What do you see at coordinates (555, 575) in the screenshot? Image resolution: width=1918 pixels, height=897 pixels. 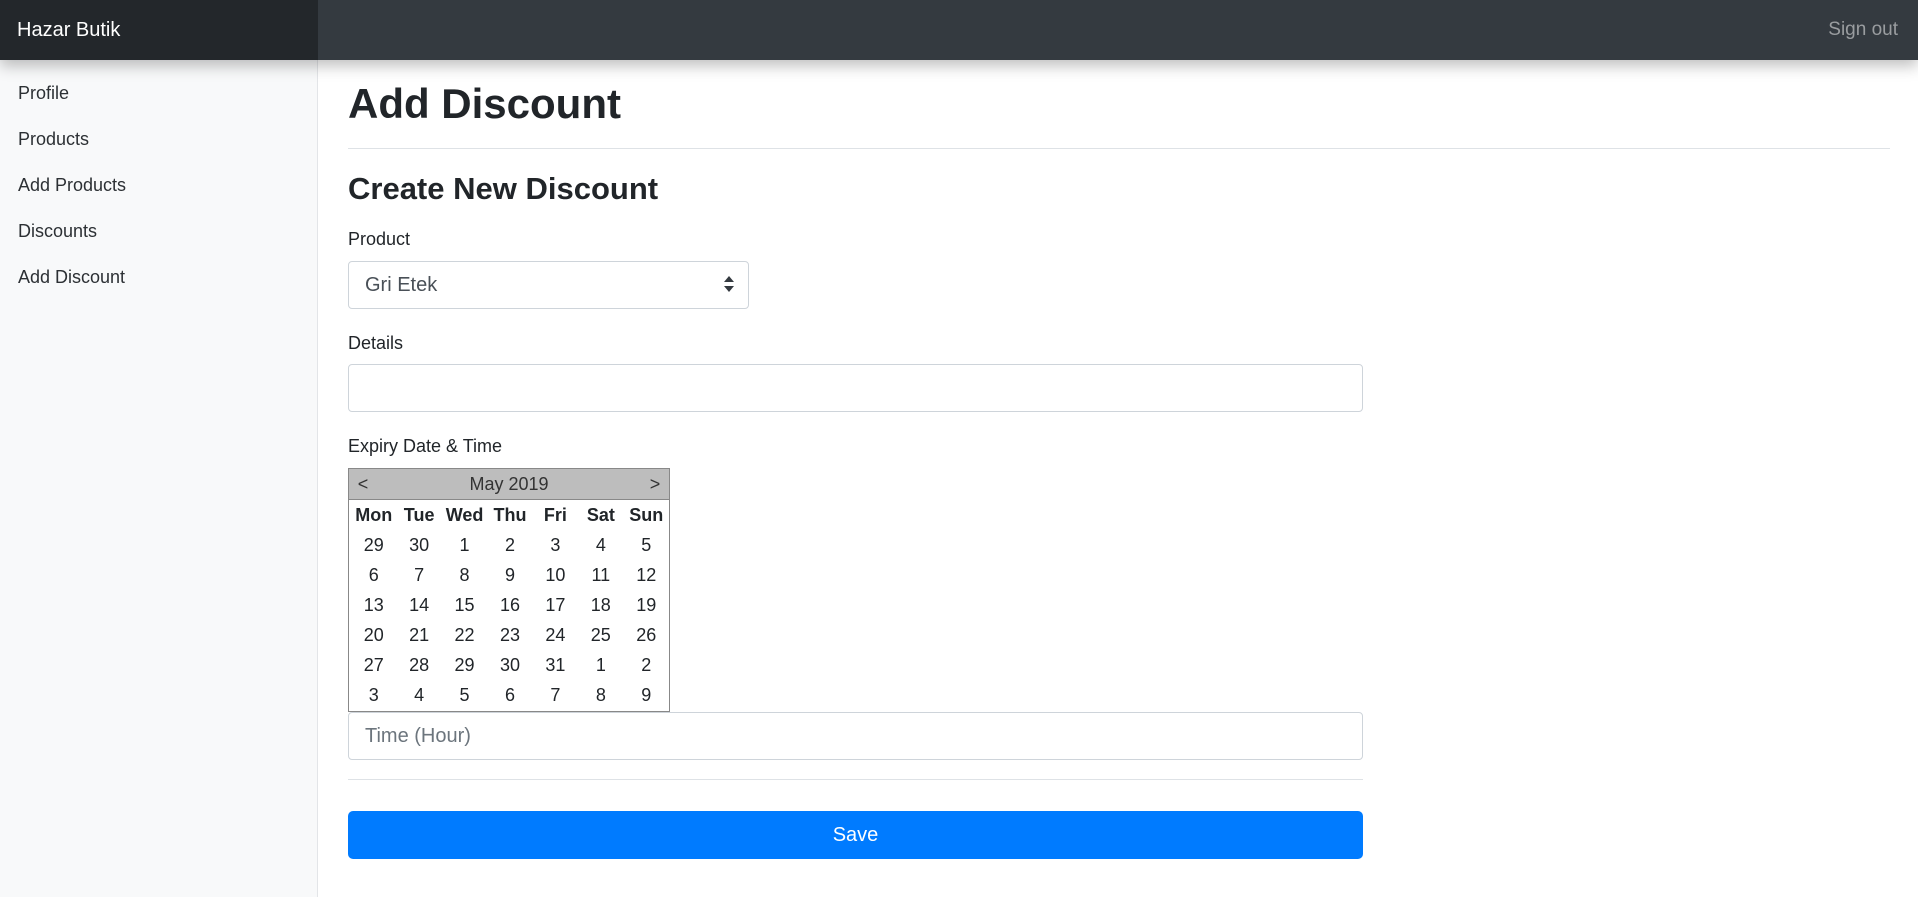 I see `calendar-day: 10` at bounding box center [555, 575].